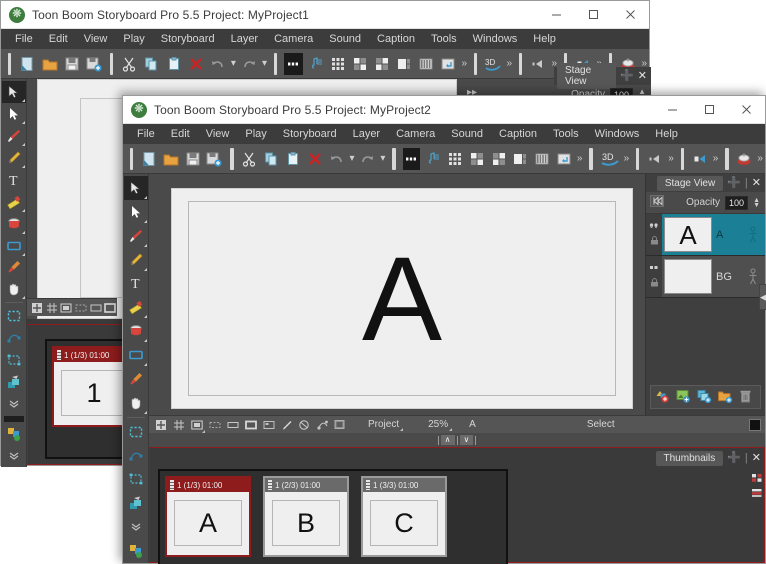 This screenshot has height=564, width=766. I want to click on timeline-icon, so click(293, 63).